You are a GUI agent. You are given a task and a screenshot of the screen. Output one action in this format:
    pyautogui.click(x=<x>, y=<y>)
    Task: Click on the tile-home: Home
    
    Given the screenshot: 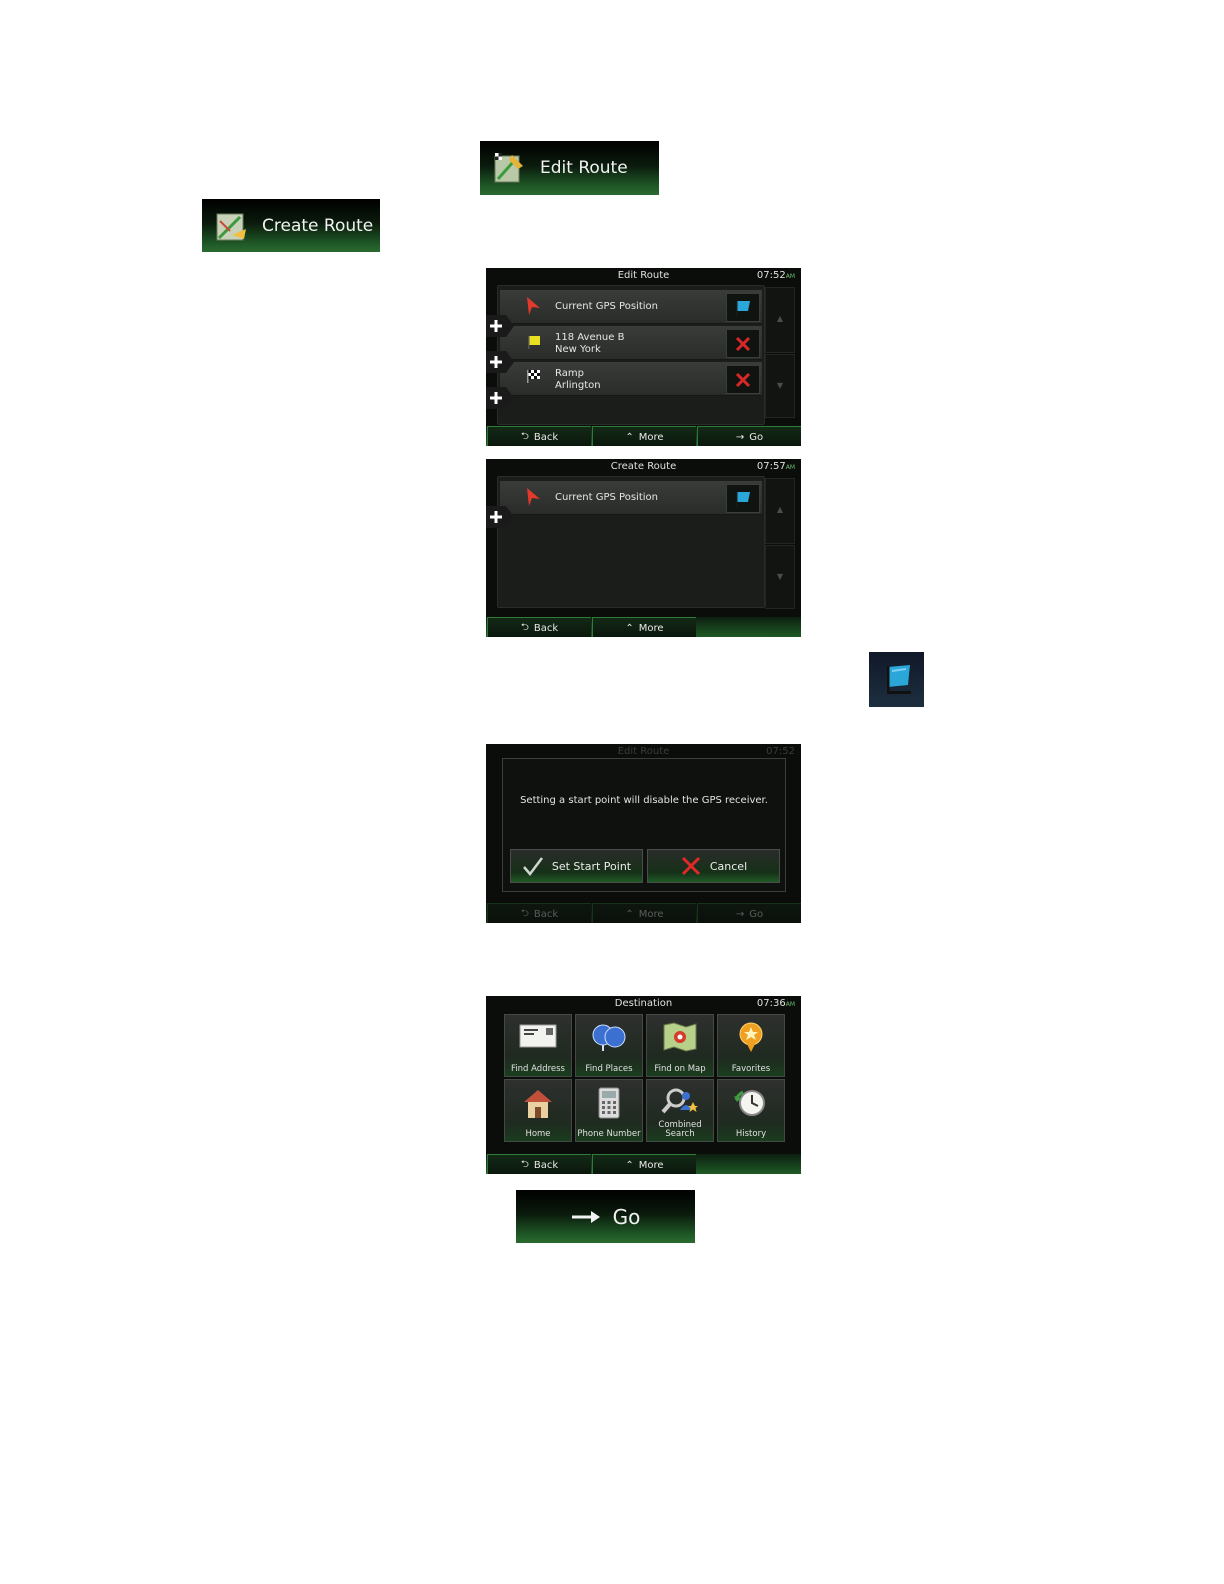 What is the action you would take?
    pyautogui.click(x=538, y=1110)
    